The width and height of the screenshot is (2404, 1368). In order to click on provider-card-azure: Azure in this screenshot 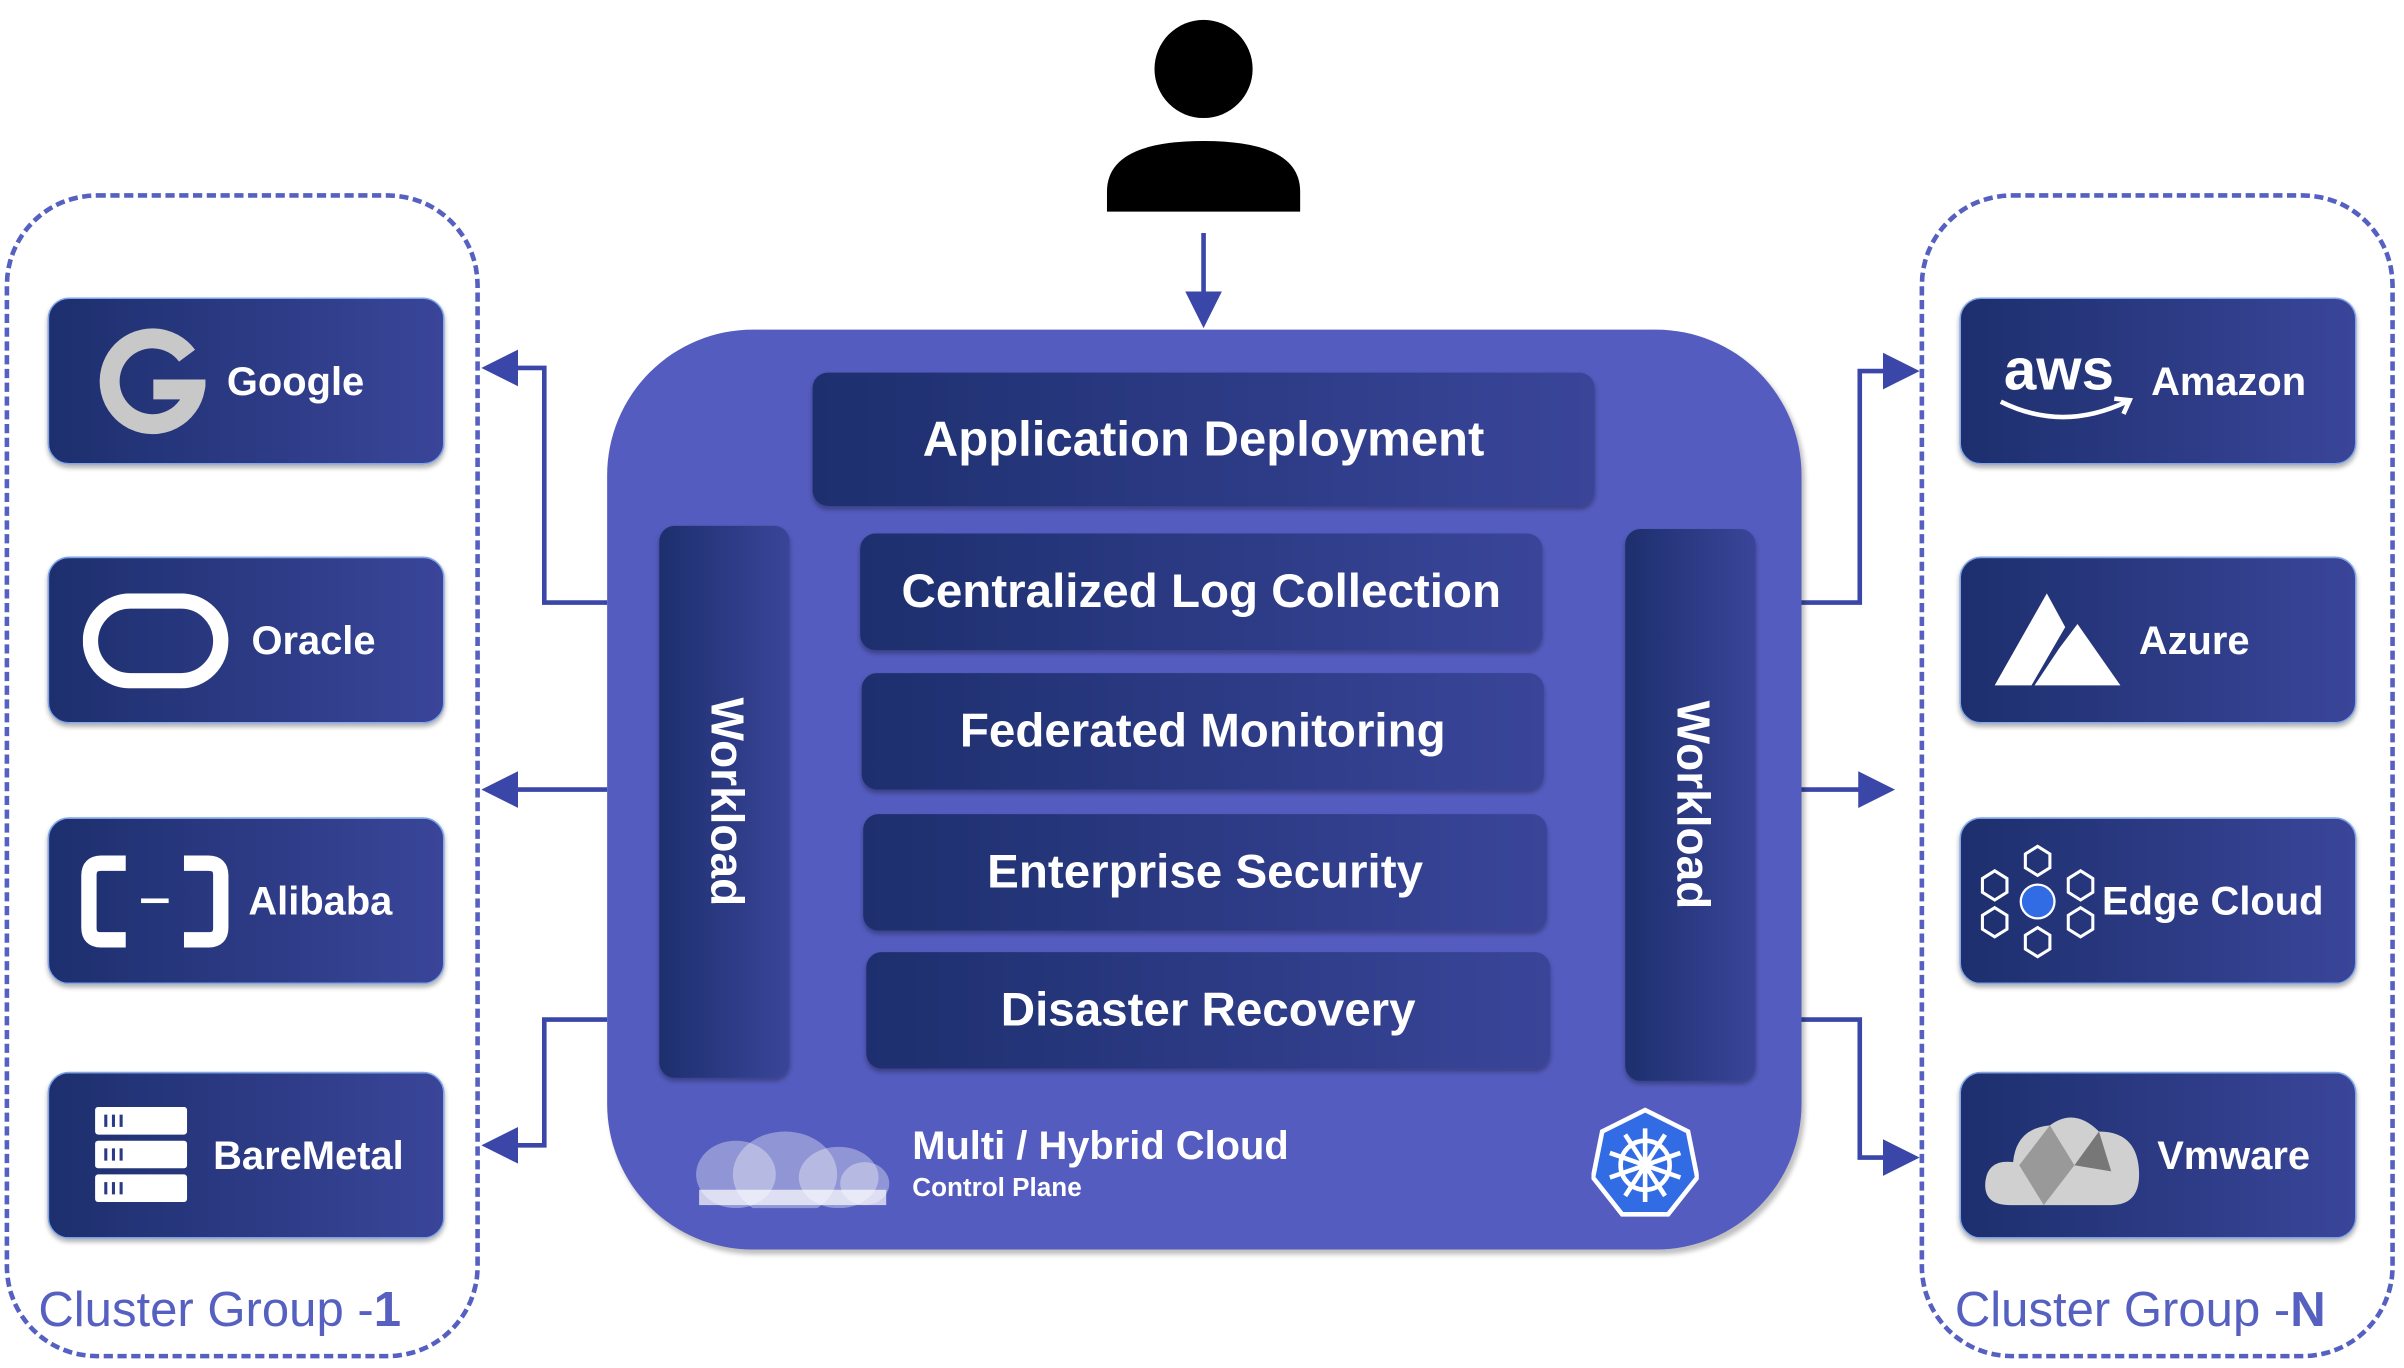, I will do `click(2158, 640)`.